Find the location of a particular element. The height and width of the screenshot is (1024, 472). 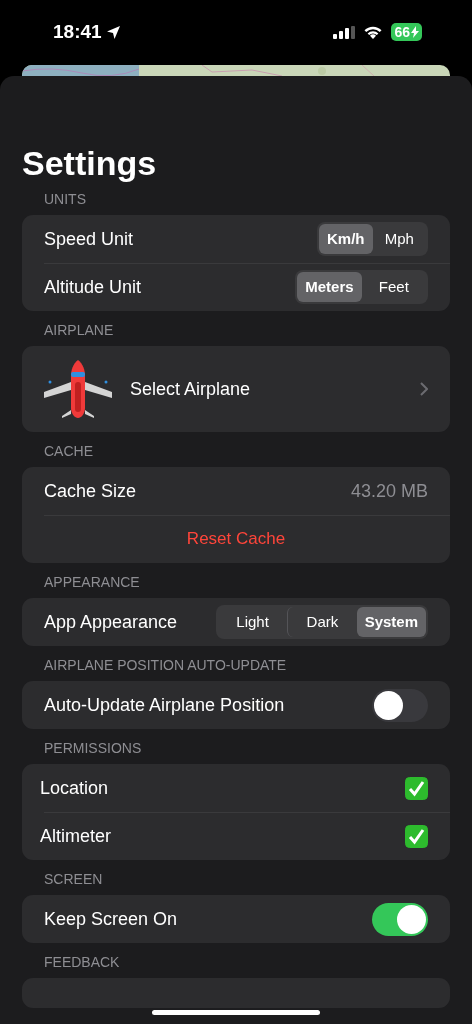

clock-time: 18:41 is located at coordinates (77, 31).